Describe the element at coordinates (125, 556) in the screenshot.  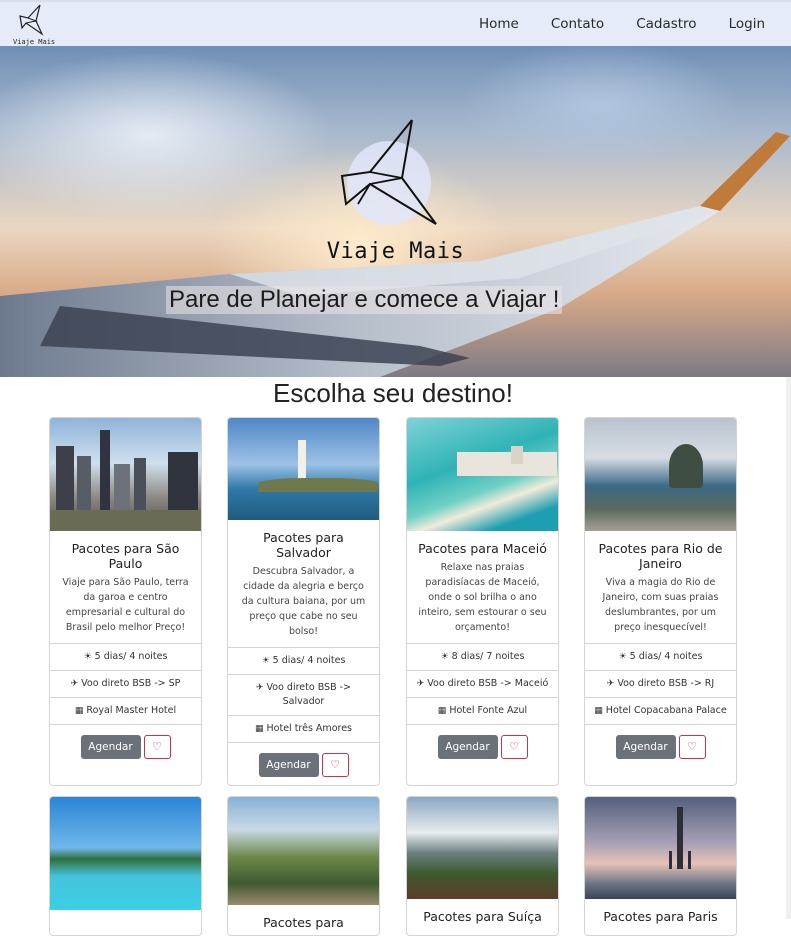
I see `card-title: Pacotes para São Paulo` at that location.